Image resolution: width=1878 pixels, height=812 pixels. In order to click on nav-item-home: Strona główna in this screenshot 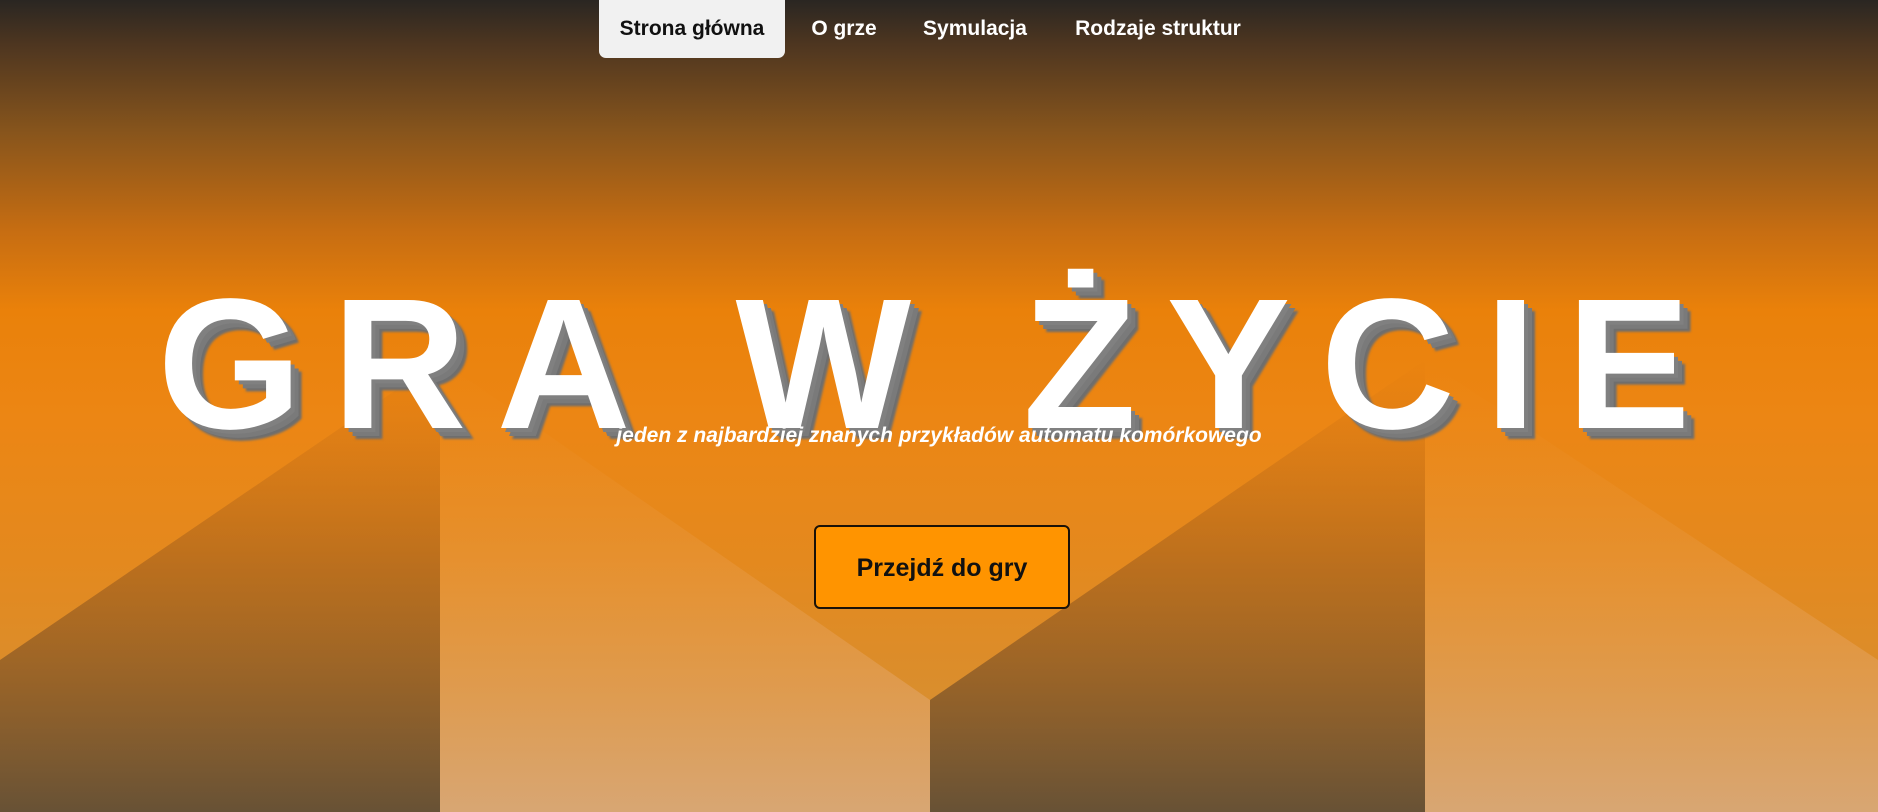, I will do `click(692, 29)`.